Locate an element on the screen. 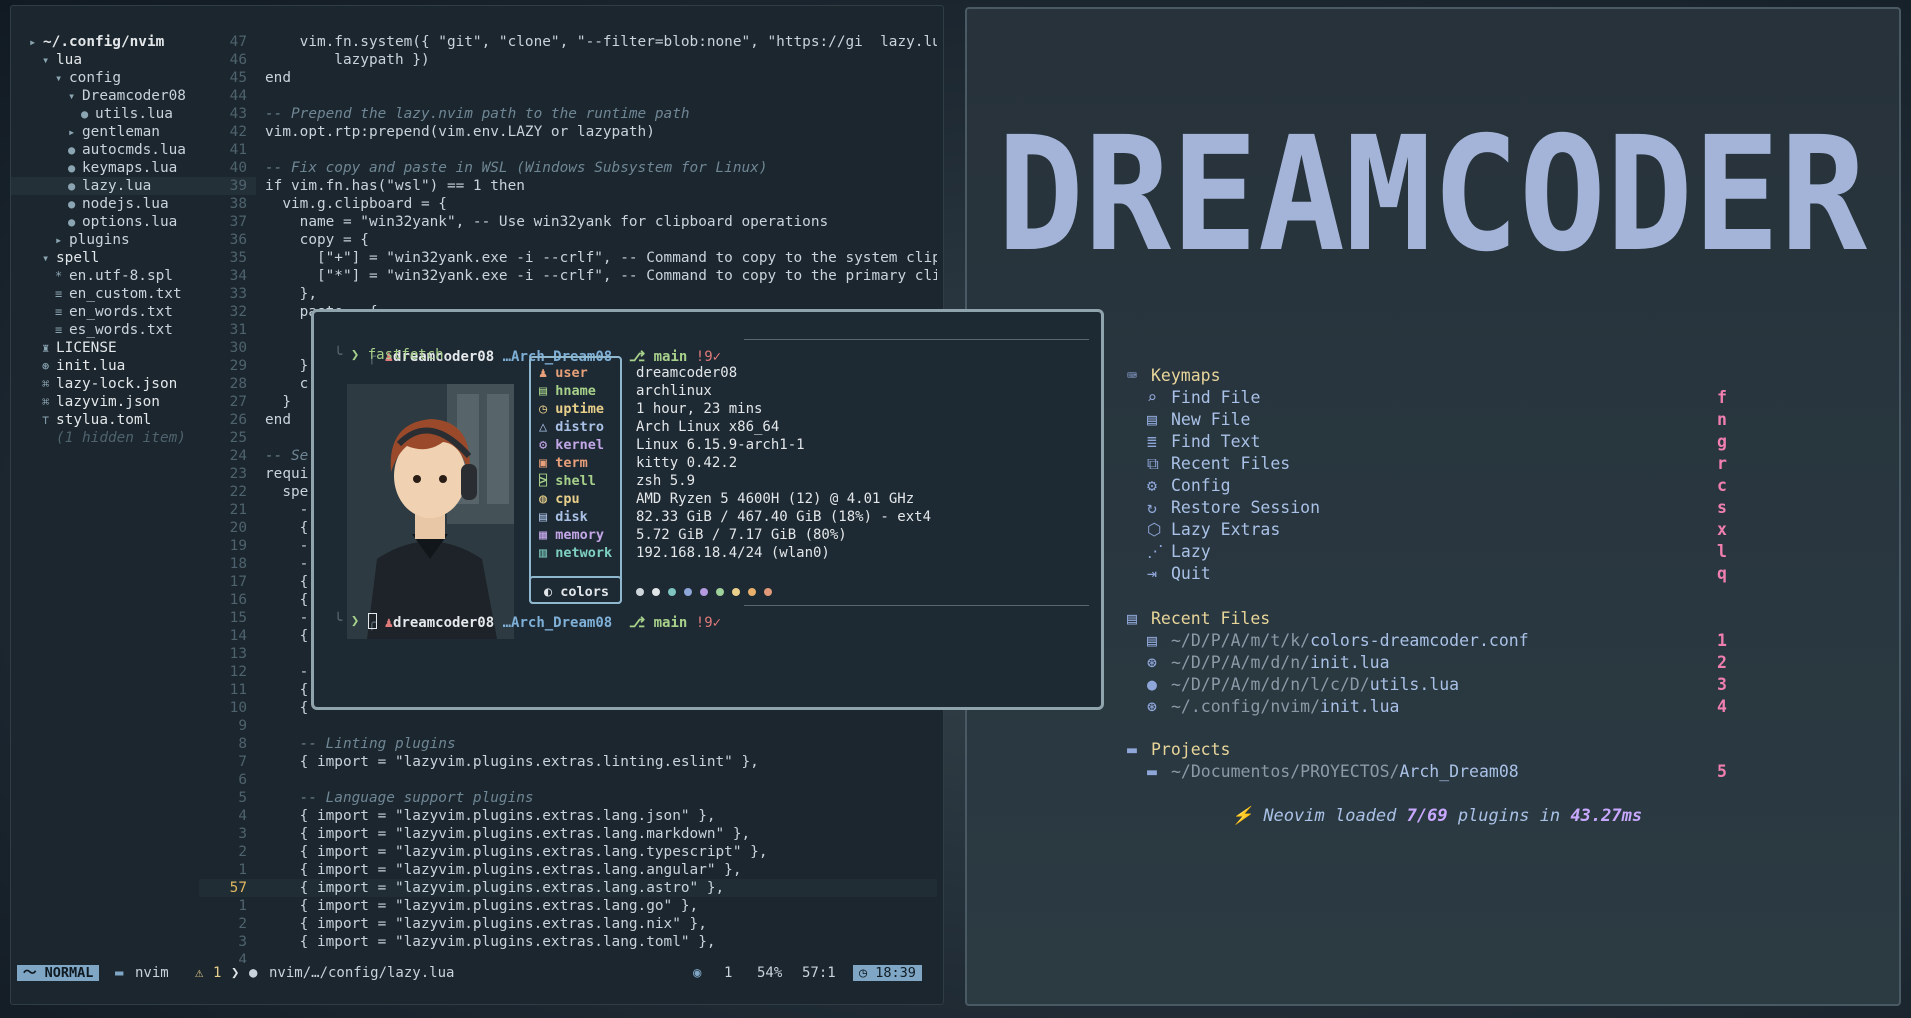 The height and width of the screenshot is (1018, 1911). line-number: 19 is located at coordinates (238, 546).